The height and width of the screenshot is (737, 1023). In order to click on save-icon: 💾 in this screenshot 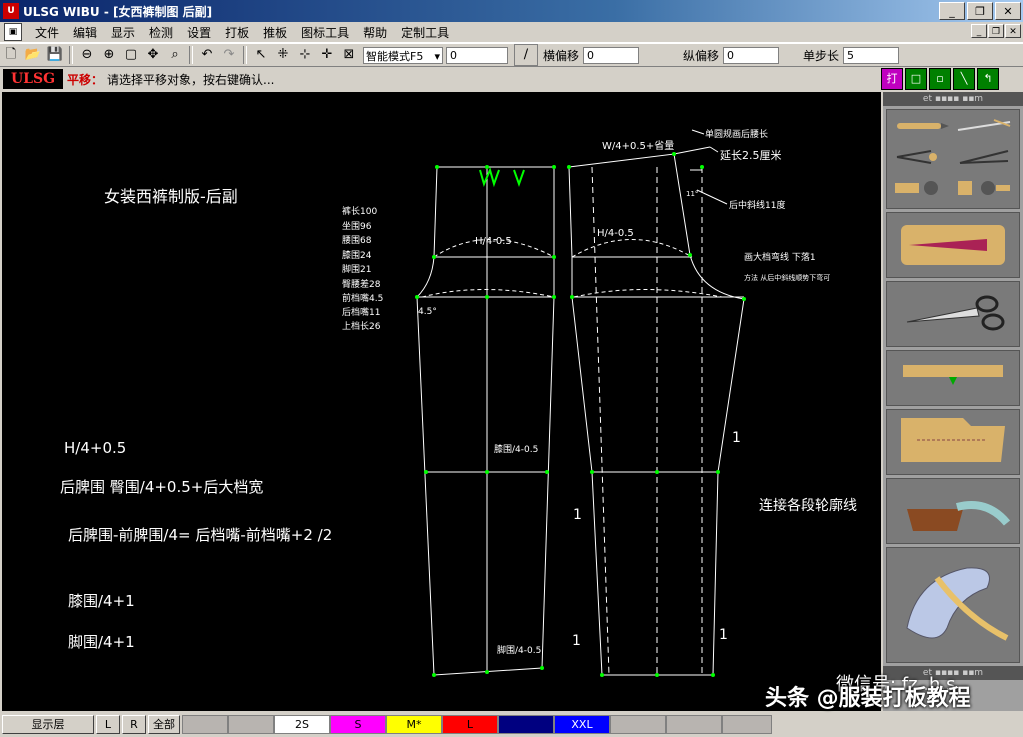, I will do `click(55, 55)`.